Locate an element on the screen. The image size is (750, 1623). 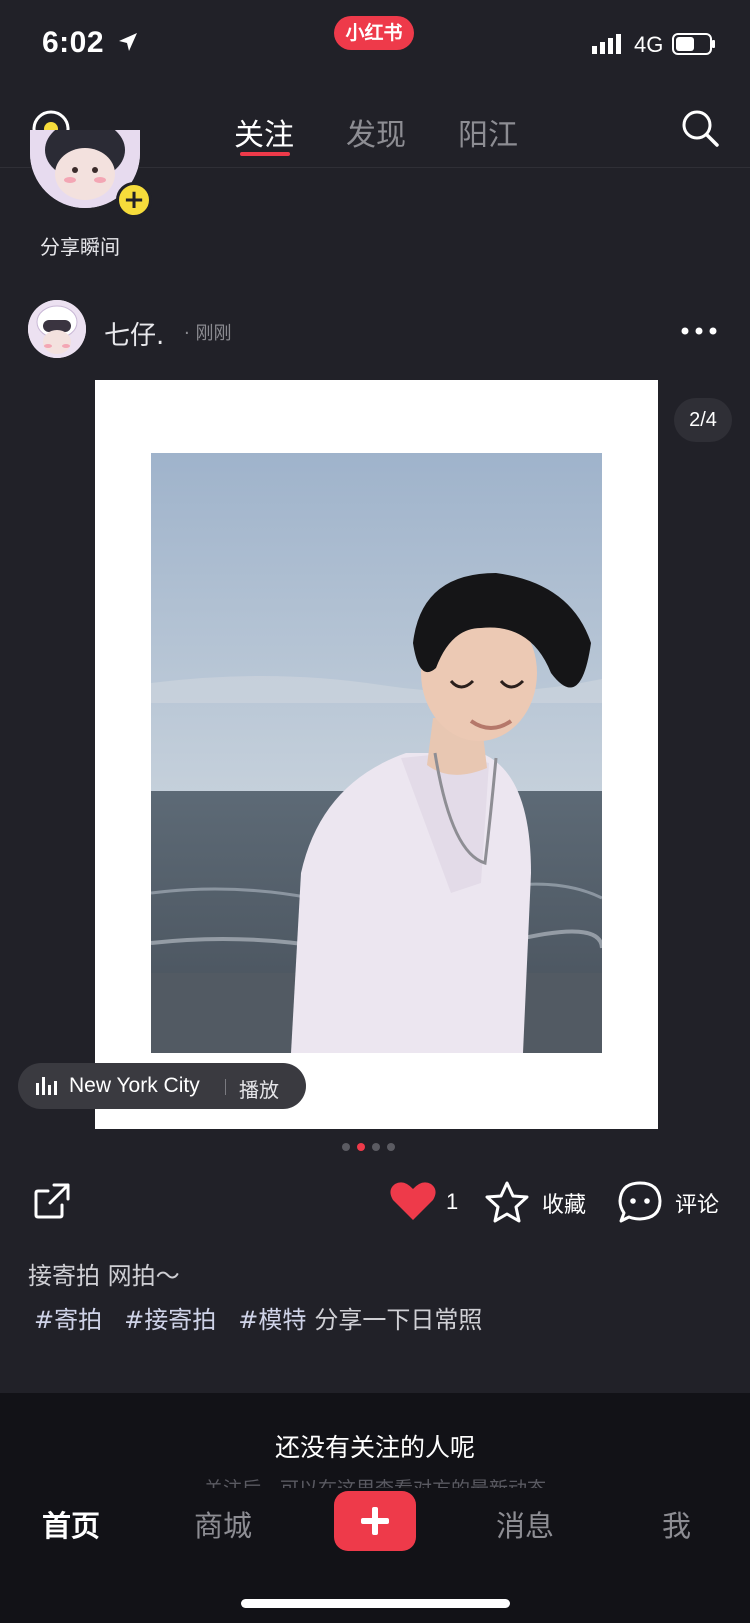
avatar-illustration-icon is located at coordinates (57, 329).